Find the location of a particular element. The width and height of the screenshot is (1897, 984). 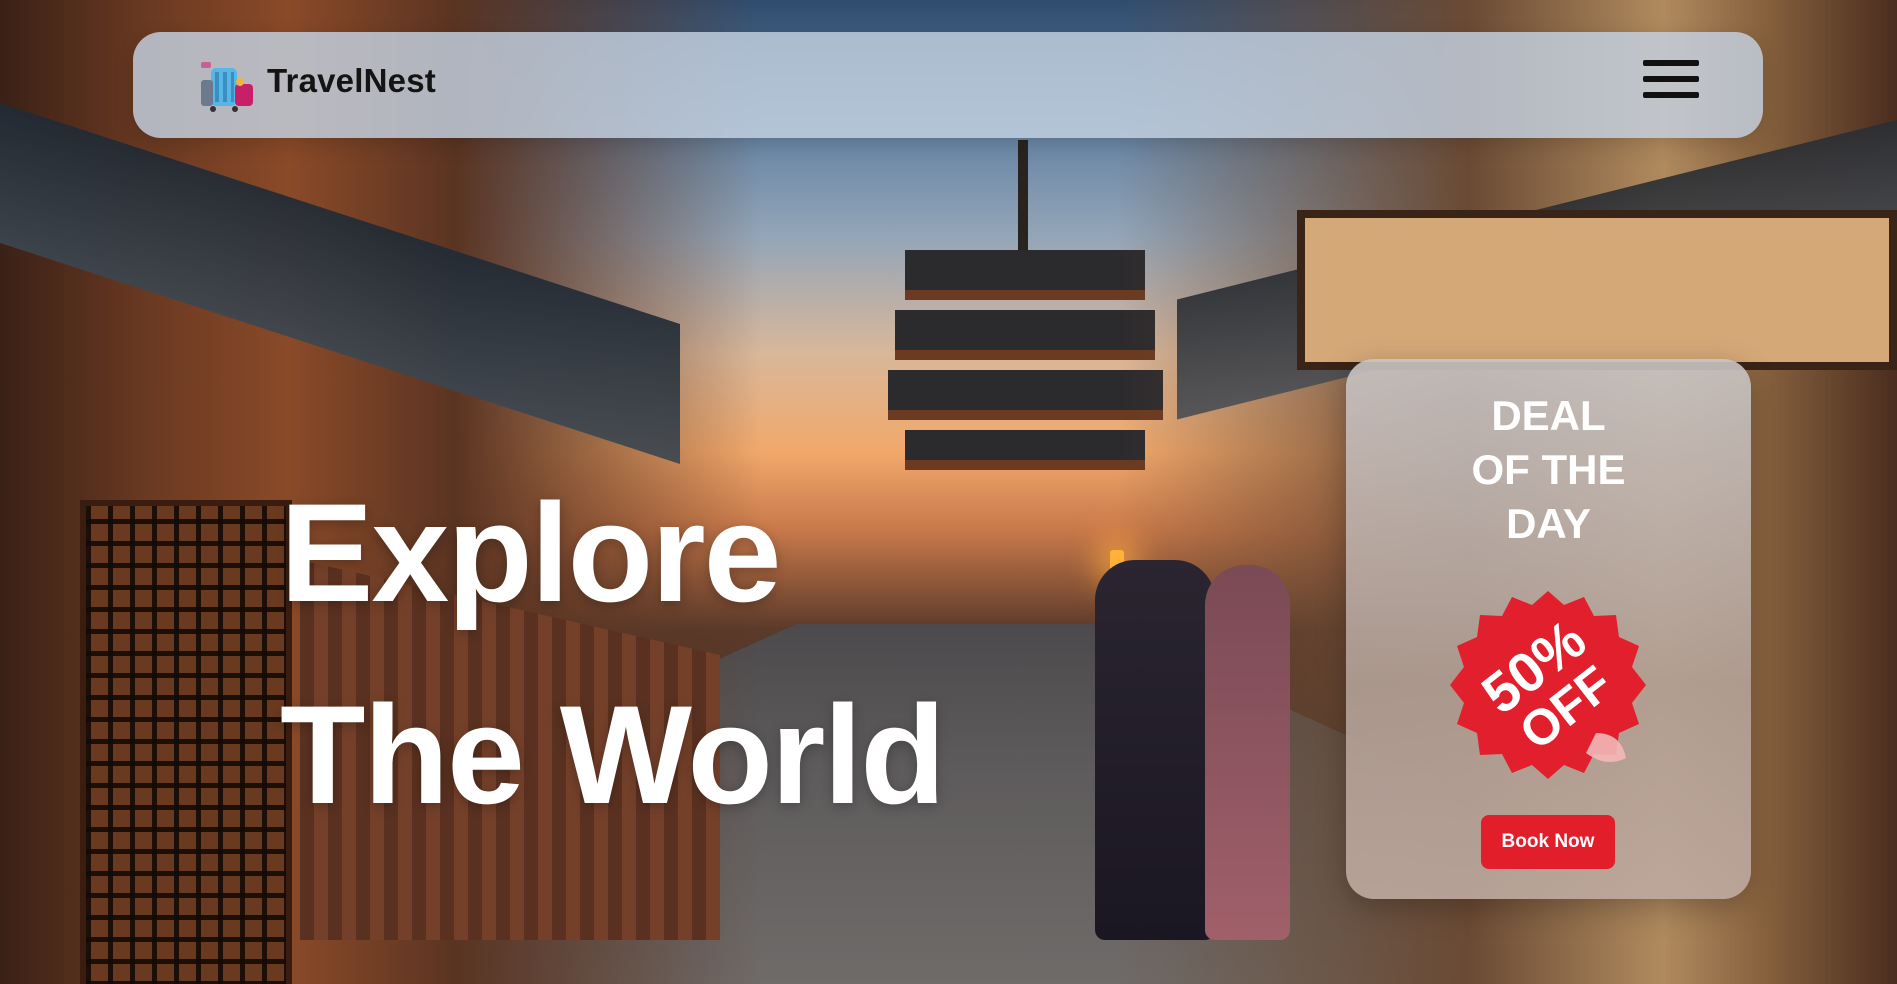

deal-title-line-2: OF THE is located at coordinates (1548, 469).